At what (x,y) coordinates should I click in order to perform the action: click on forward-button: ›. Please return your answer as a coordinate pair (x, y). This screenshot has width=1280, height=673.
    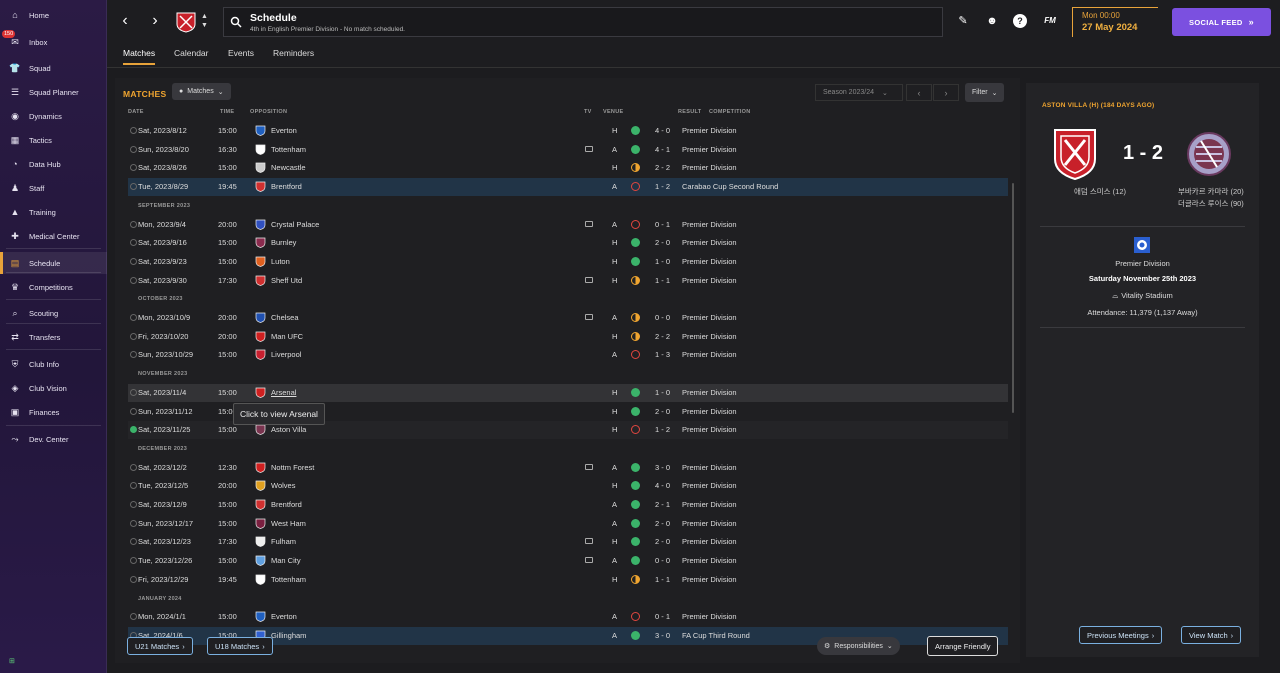
    Looking at the image, I should click on (155, 21).